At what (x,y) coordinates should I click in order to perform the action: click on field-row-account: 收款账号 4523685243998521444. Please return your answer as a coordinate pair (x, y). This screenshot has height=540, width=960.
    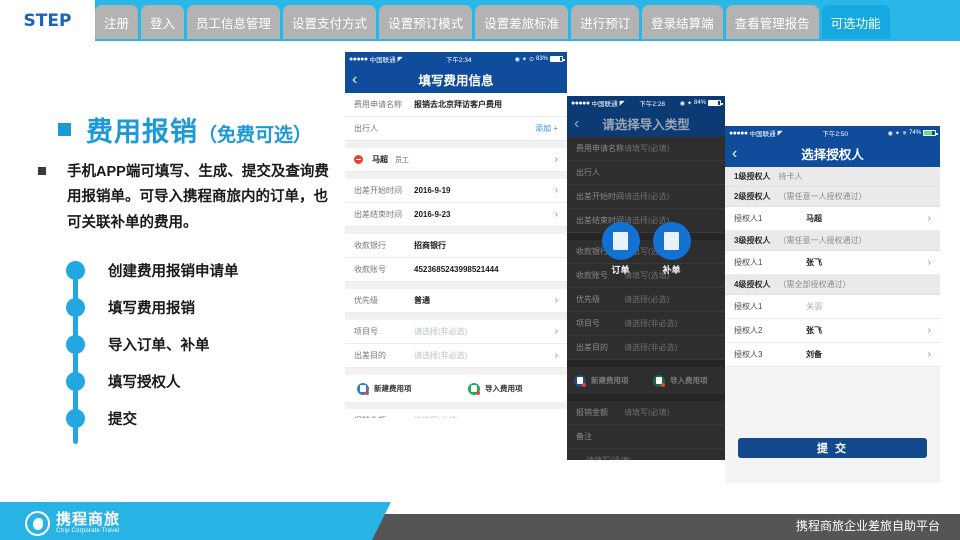
    Looking at the image, I should click on (456, 270).